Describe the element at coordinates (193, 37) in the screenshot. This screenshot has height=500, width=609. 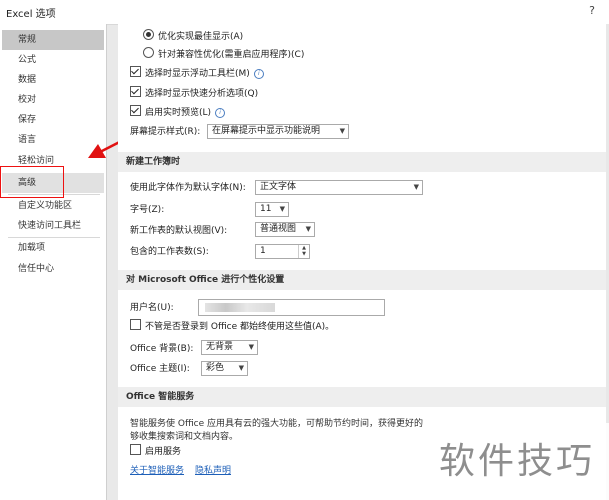
I see `radio-optimize-best: 优化实现最佳显示(A)` at that location.